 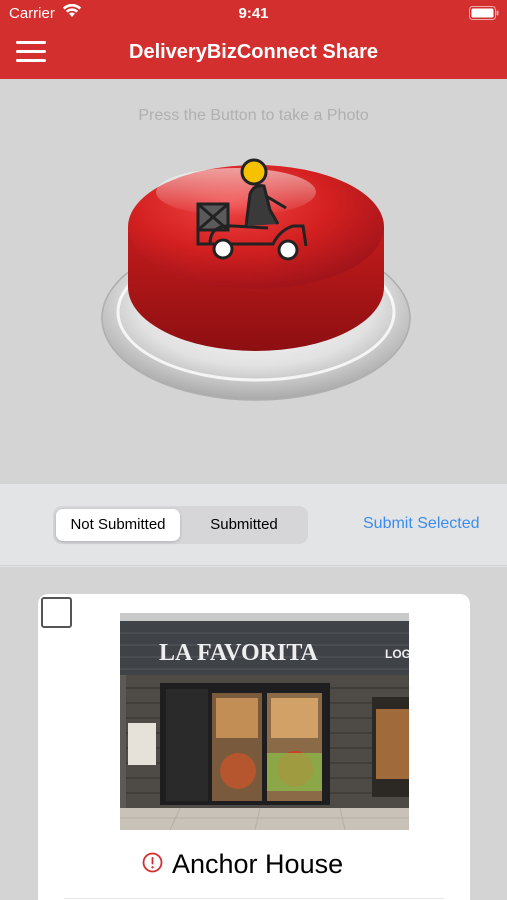 I want to click on segment-not-submitted: Not Submitted, so click(x=118, y=525).